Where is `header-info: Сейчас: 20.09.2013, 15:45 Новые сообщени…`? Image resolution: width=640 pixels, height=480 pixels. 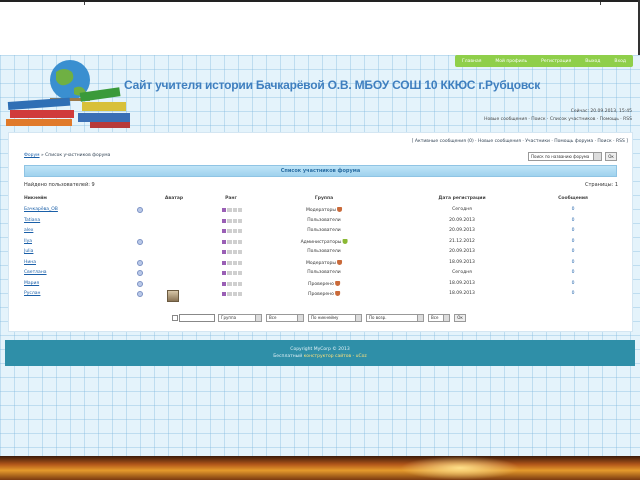 header-info: Сейчас: 20.09.2013, 15:45 Новые сообщени… is located at coordinates (558, 116).